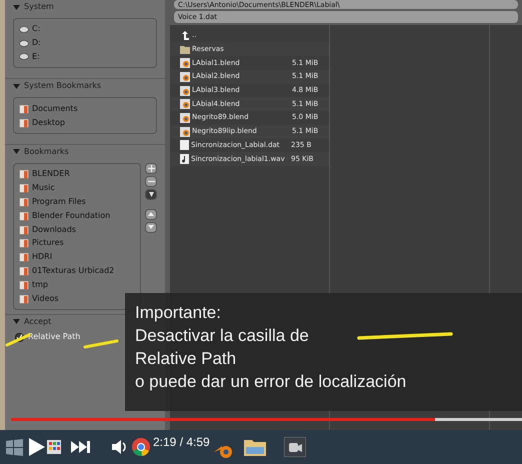 The height and width of the screenshot is (464, 522). I want to click on list-item: HDRI, so click(35, 257).